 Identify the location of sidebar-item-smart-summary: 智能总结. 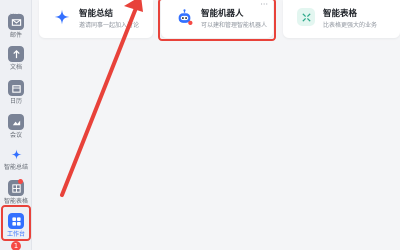
(16, 158).